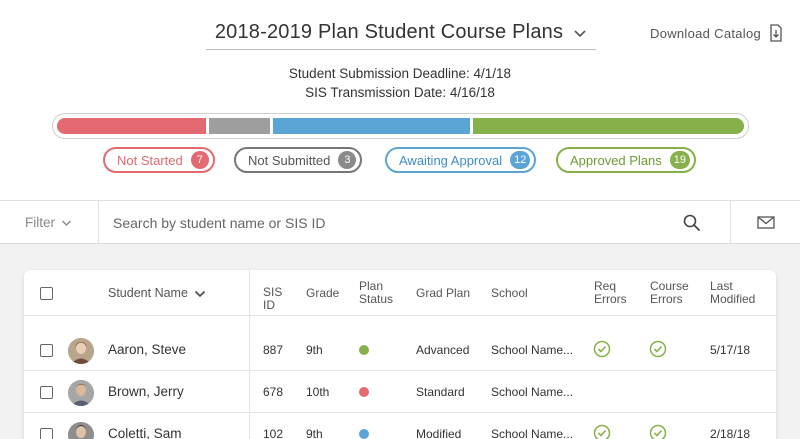 The image size is (800, 439). I want to click on grad-plan: Standard, so click(440, 392).